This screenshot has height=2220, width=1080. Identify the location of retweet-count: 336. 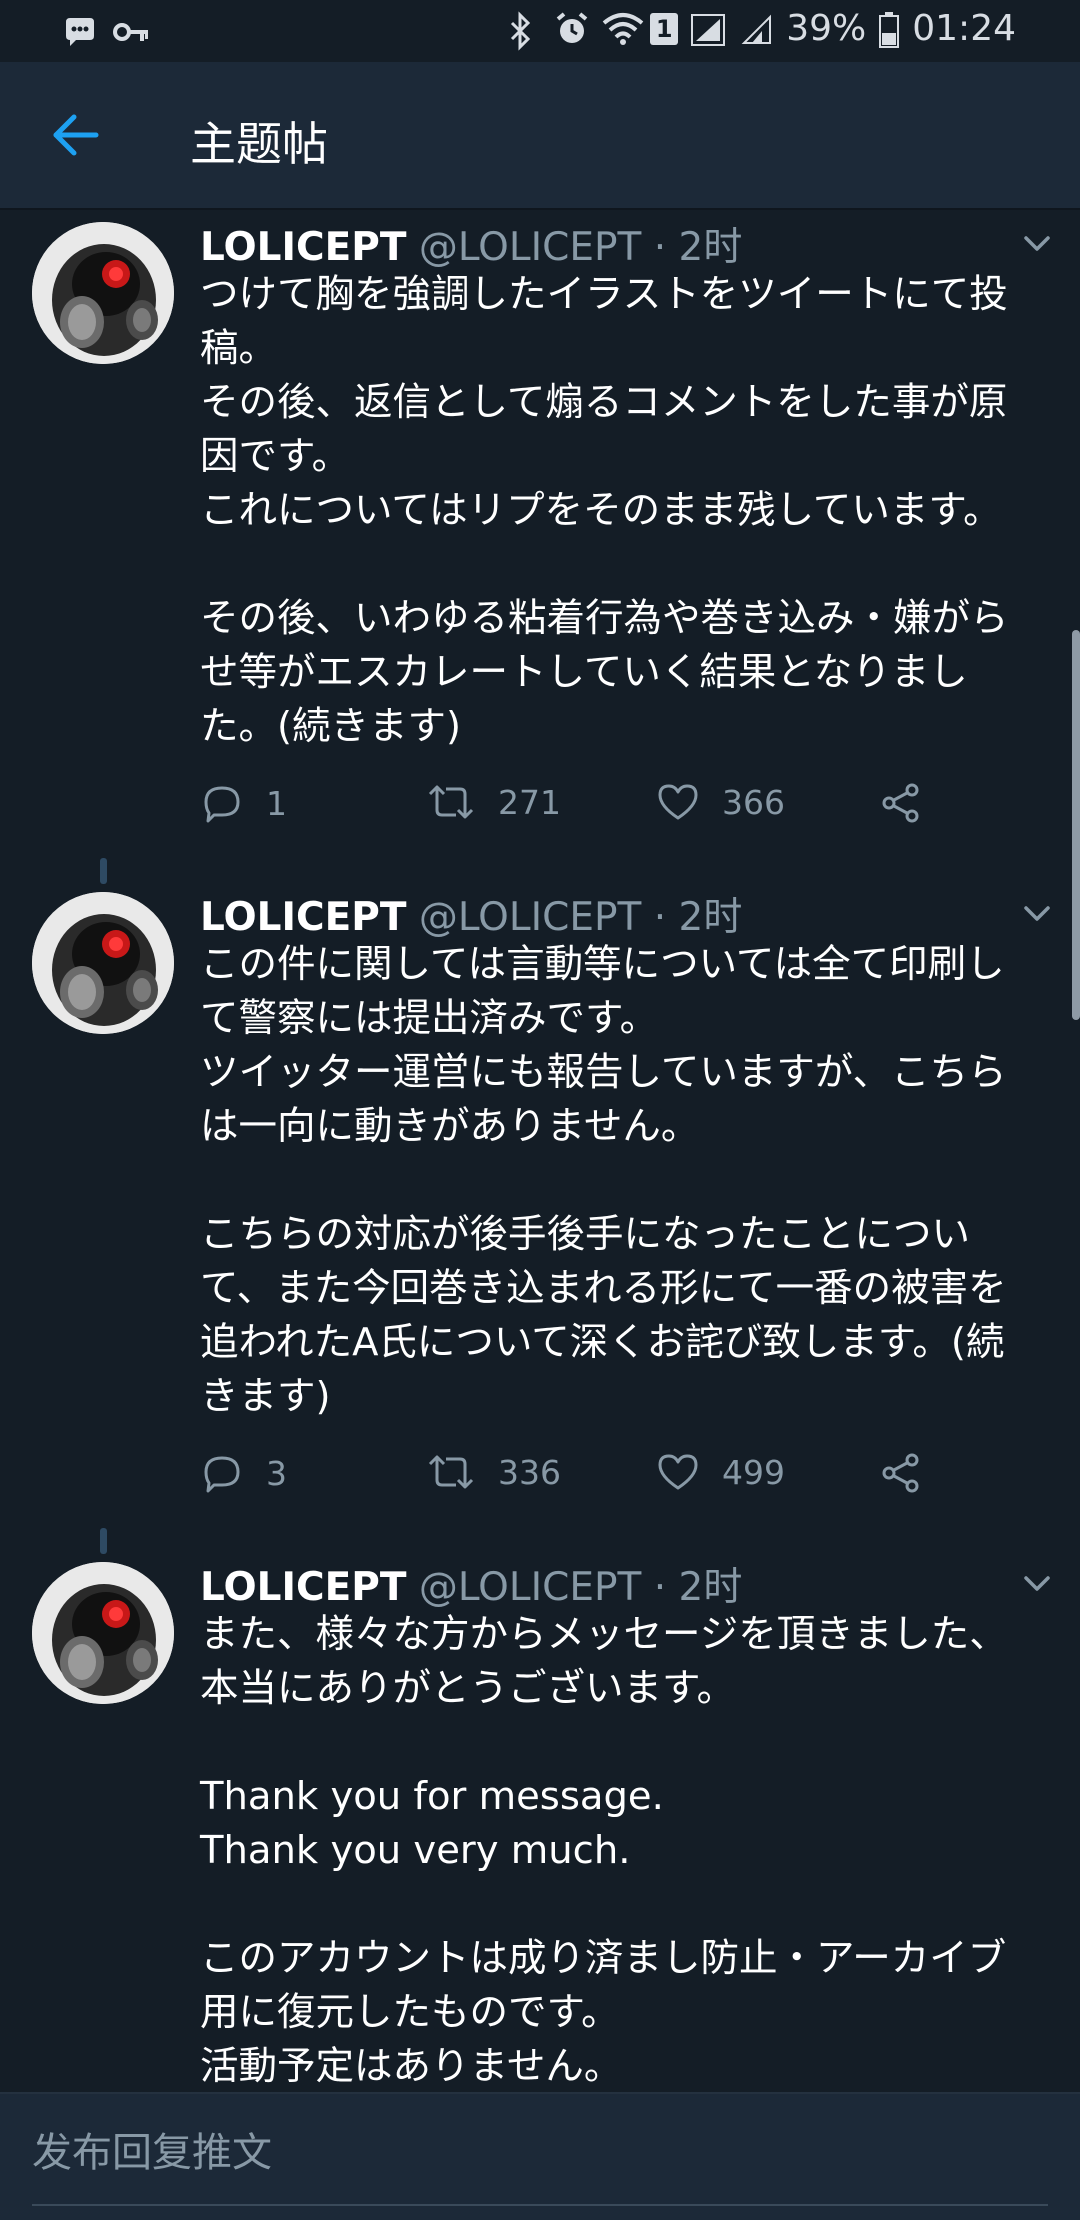
(529, 1472).